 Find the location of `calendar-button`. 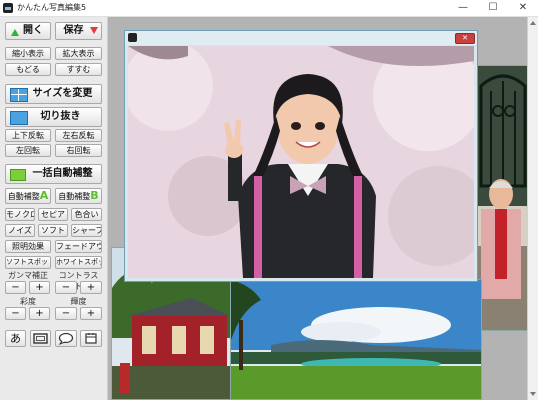

calendar-button is located at coordinates (91, 338).